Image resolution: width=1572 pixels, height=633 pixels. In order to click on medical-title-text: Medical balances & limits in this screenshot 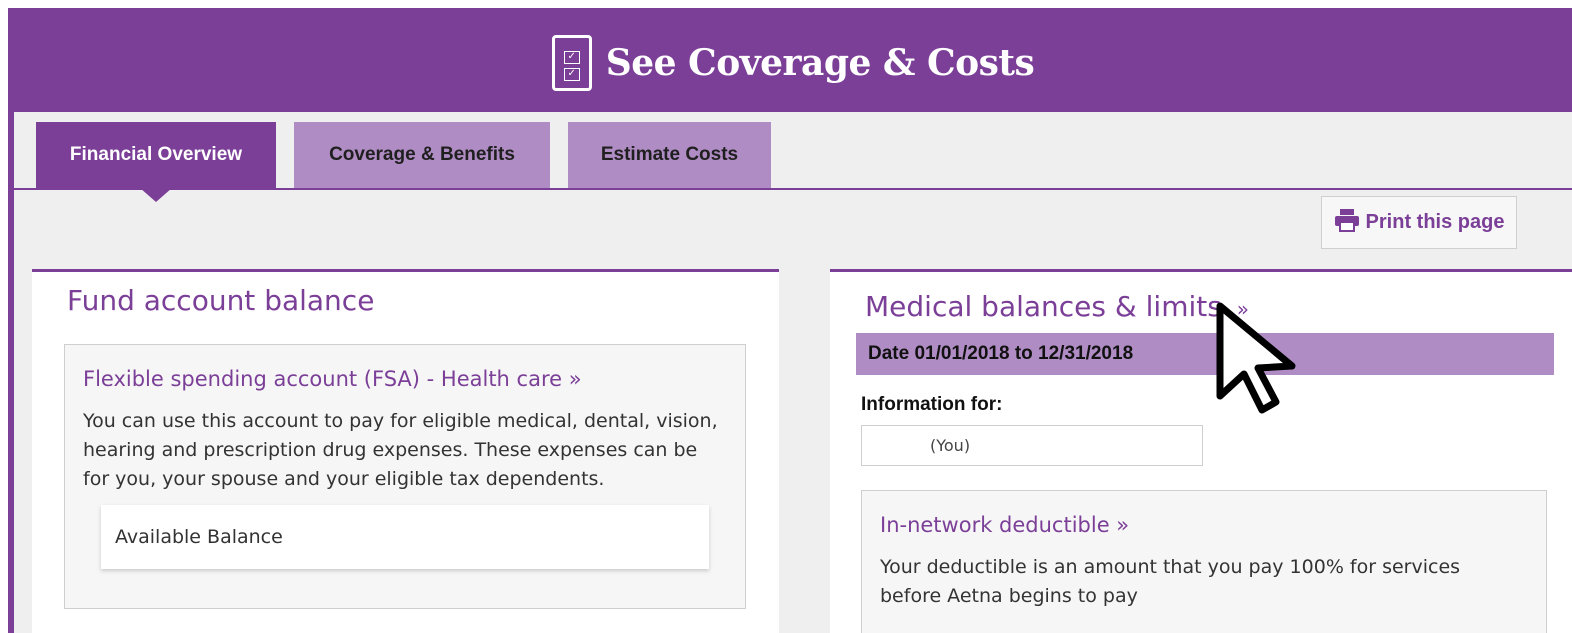, I will do `click(1043, 306)`.